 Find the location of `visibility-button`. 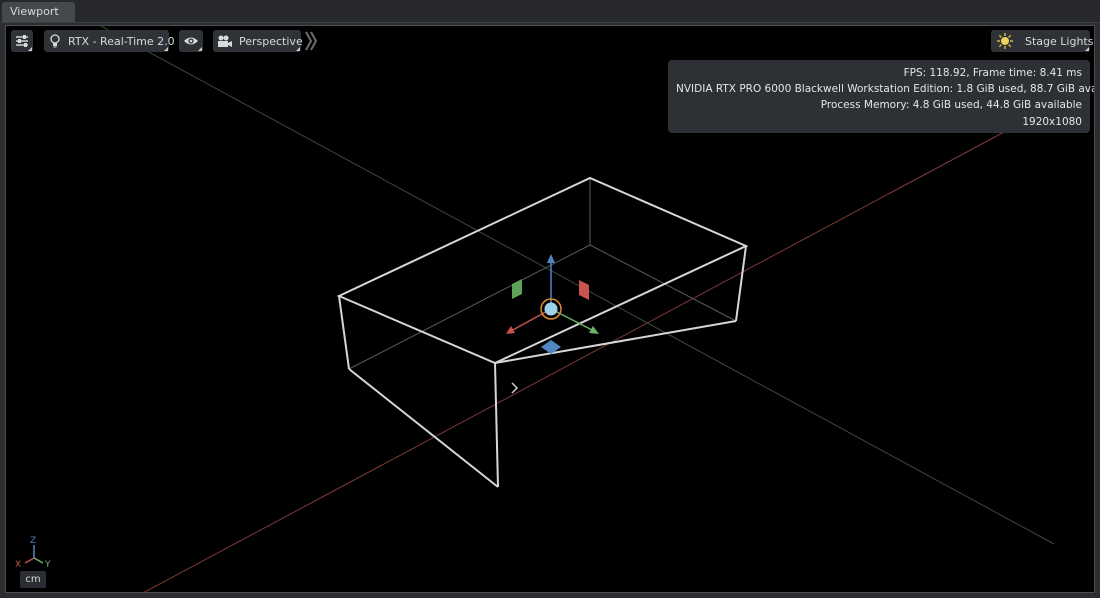

visibility-button is located at coordinates (191, 41).